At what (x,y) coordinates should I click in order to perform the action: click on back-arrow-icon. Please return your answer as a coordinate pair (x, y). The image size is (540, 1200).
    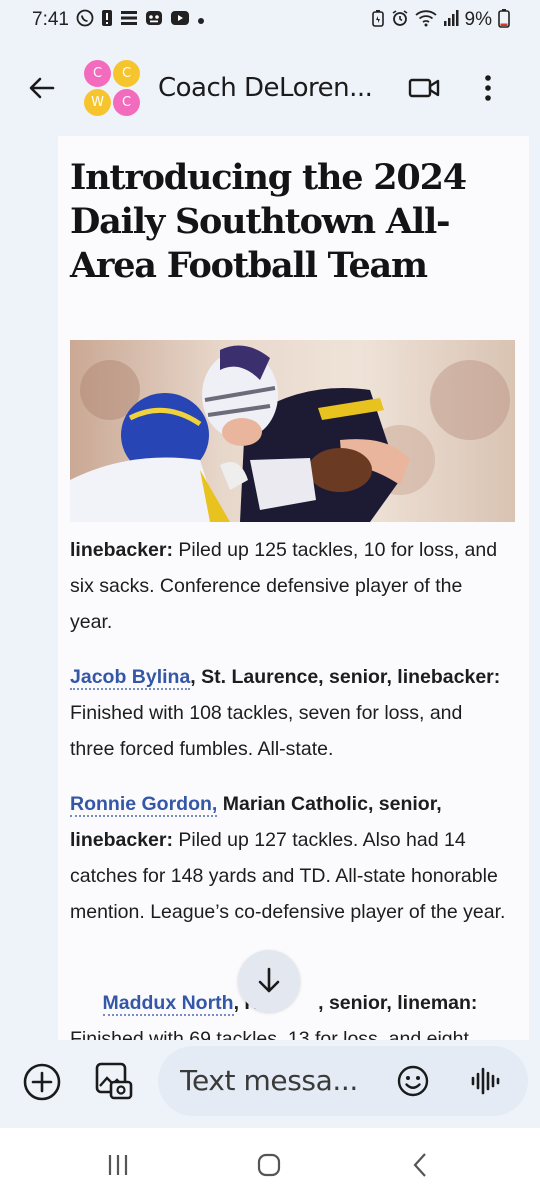
    Looking at the image, I should click on (42, 88).